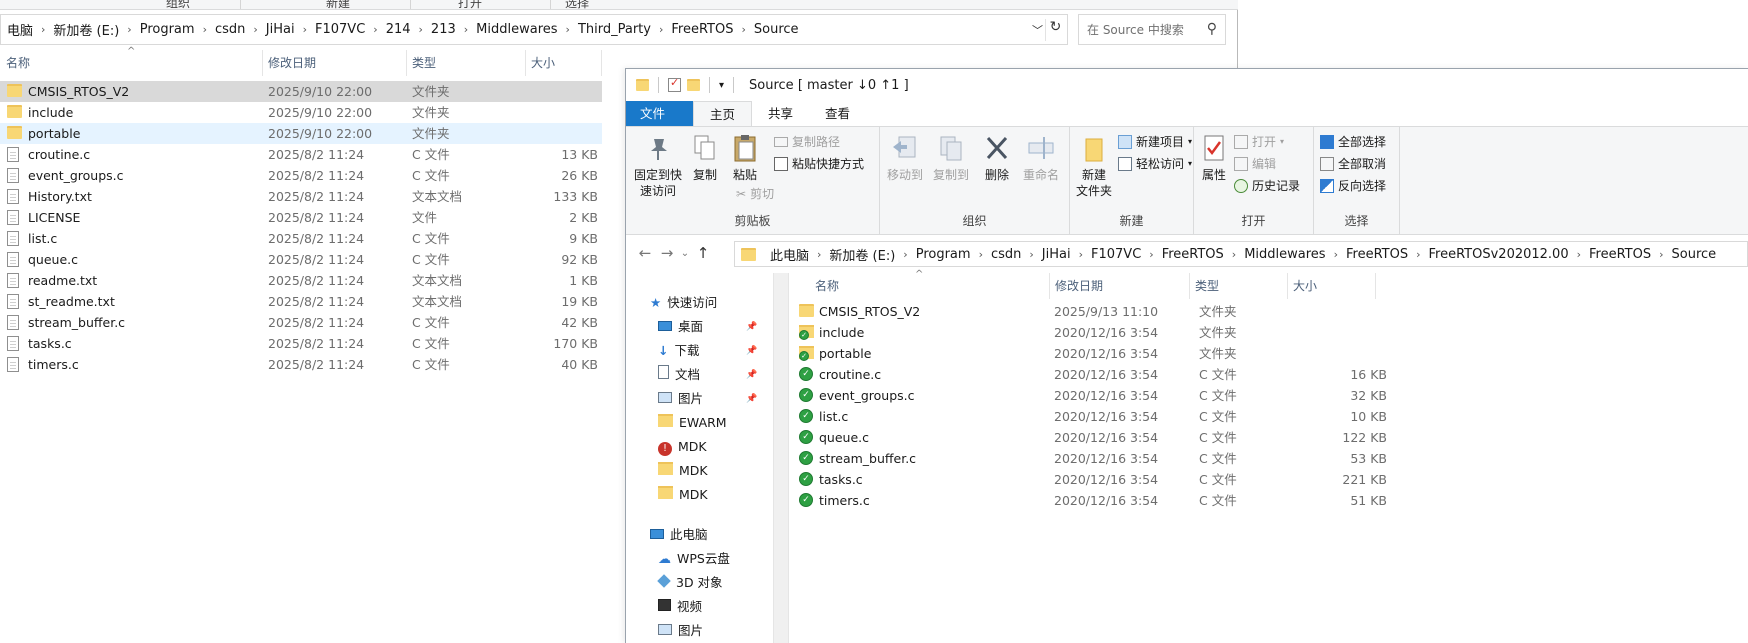  I want to click on new-folder-icon, so click(693, 85).